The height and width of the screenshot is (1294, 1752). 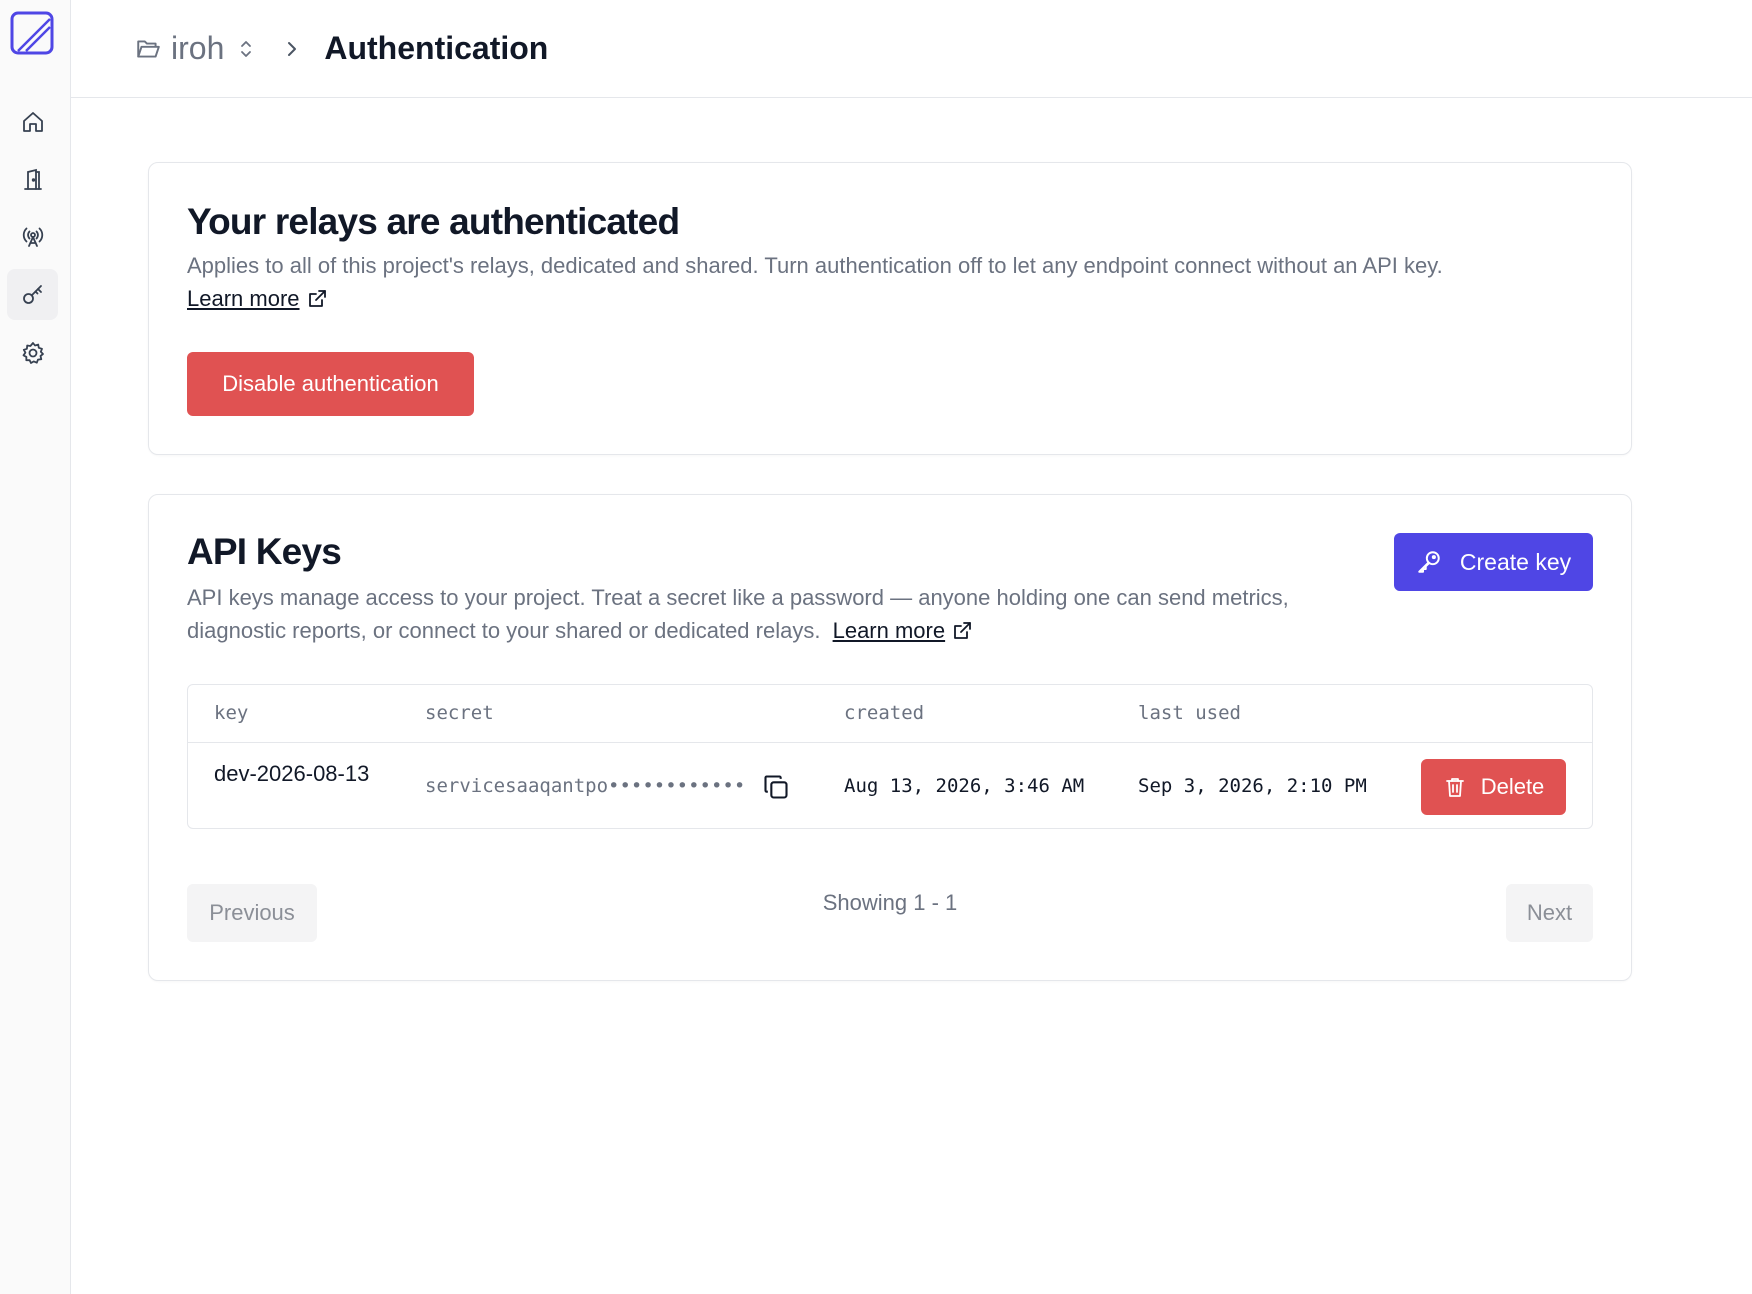 I want to click on auth-learn-more-label: Learn more, so click(x=243, y=298).